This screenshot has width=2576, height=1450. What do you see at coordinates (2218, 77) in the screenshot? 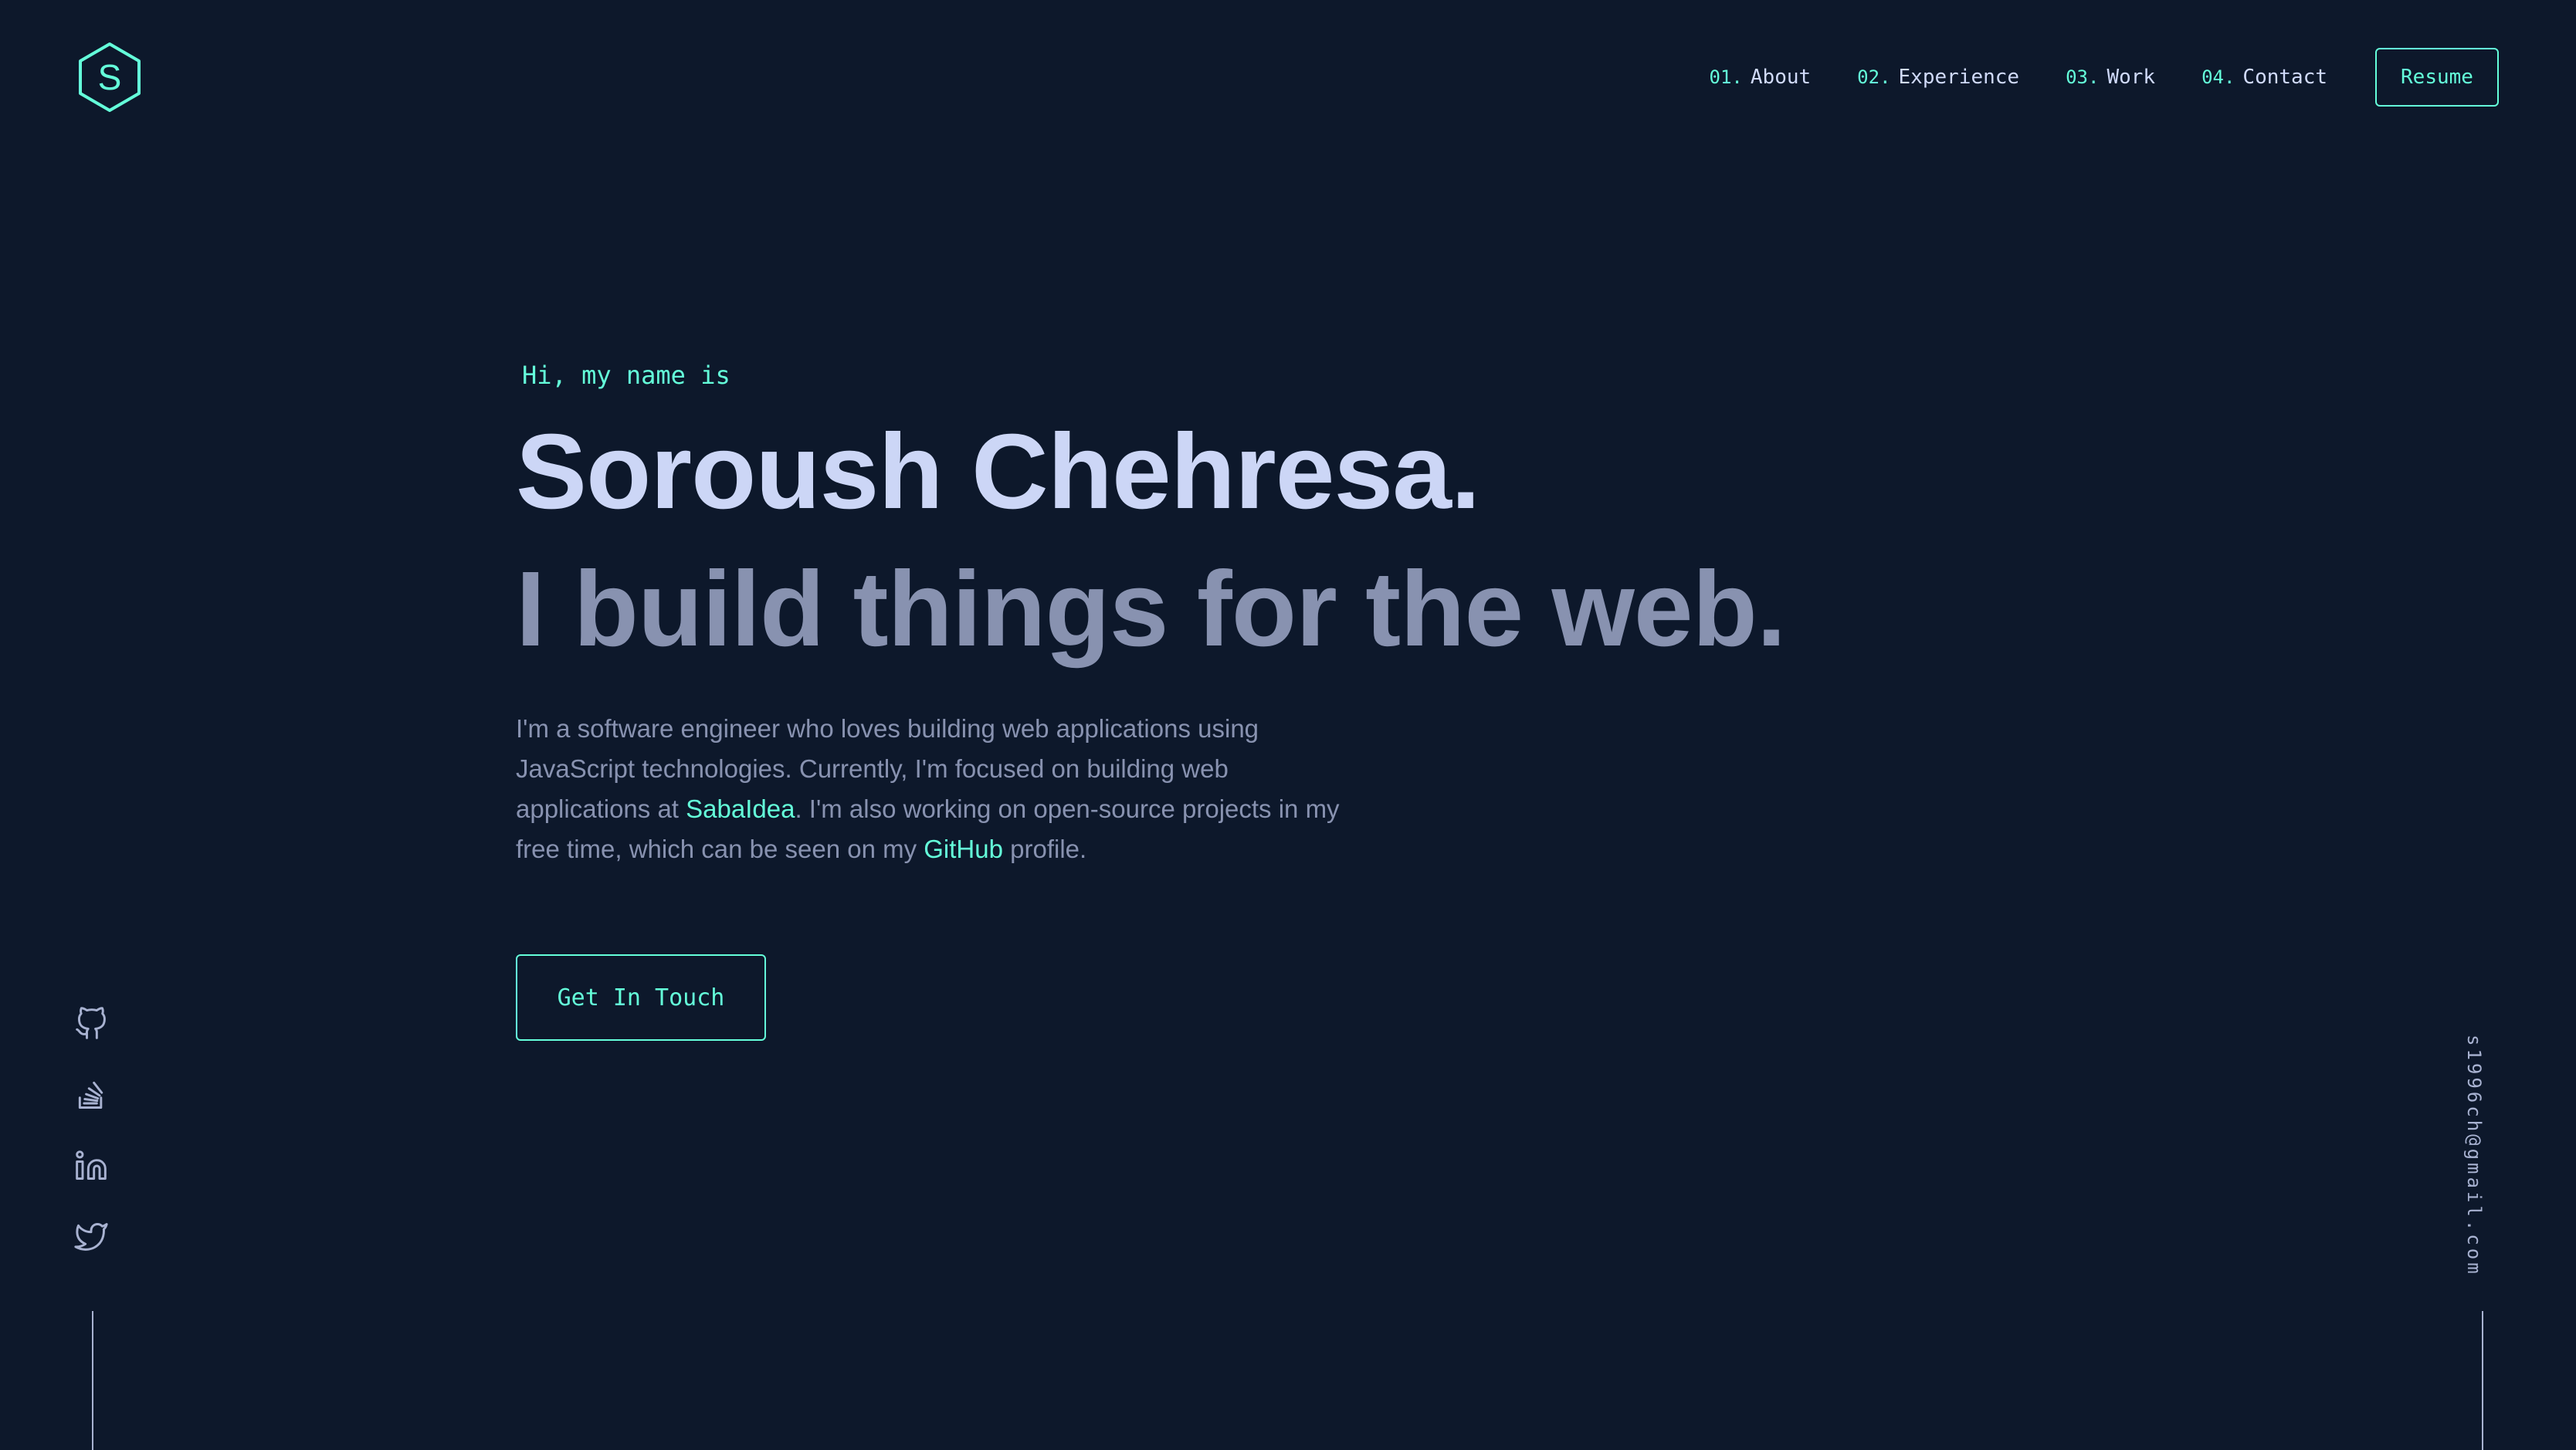
I see `nav-number: 04.` at bounding box center [2218, 77].